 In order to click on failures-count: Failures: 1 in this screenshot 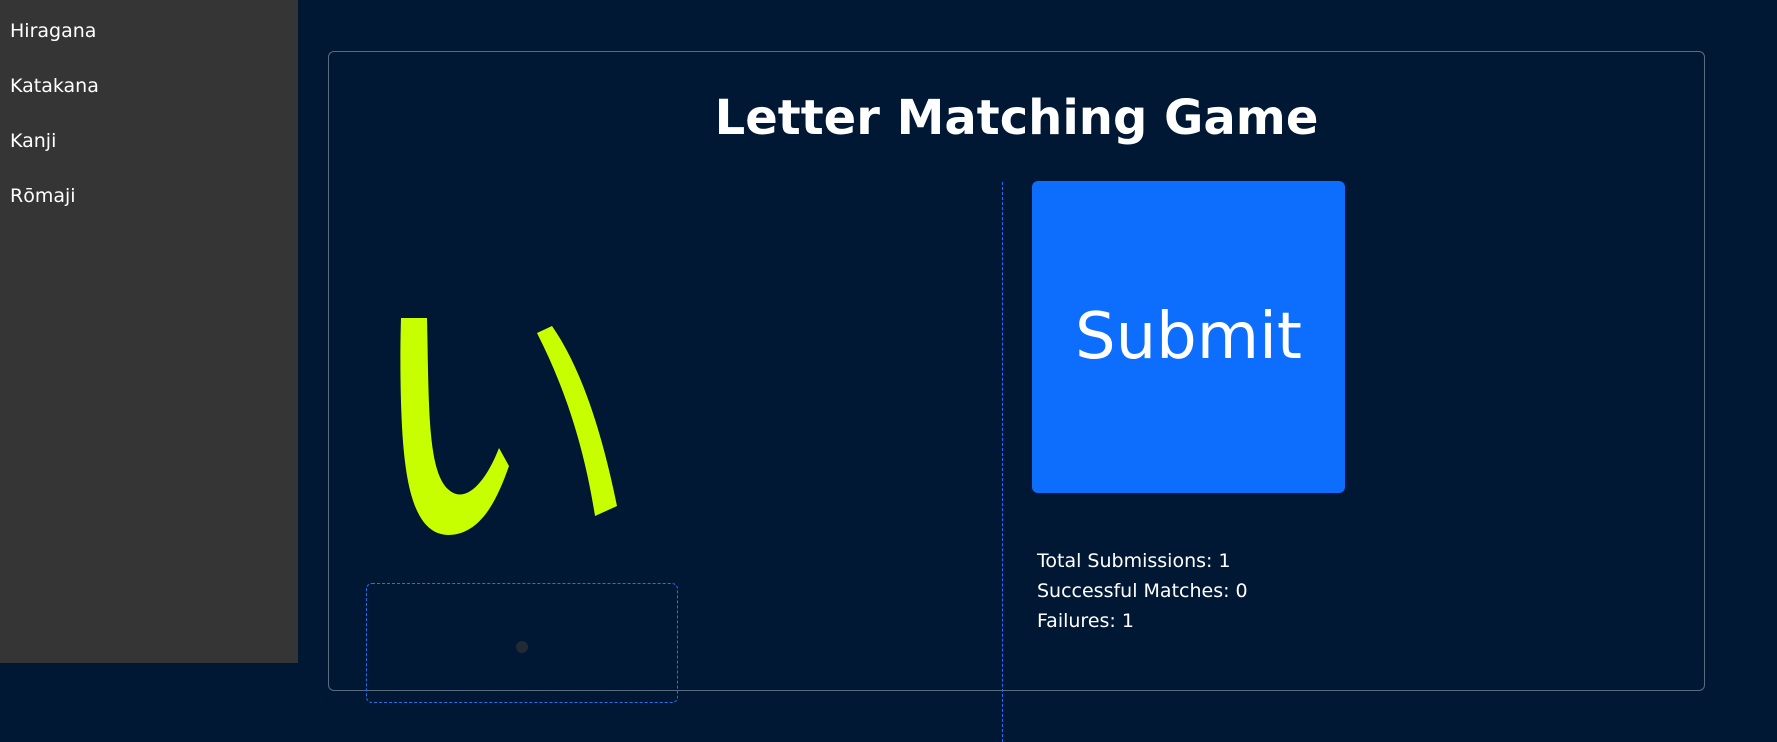, I will do `click(1085, 621)`.